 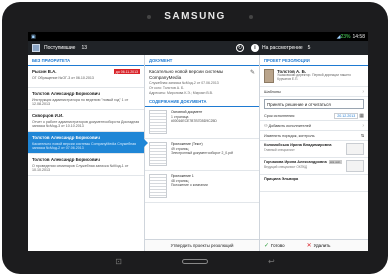 What do you see at coordinates (314, 116) in the screenshot?
I see `deadline-row: Срок исполнения 20.12.2013 ▦` at bounding box center [314, 116].